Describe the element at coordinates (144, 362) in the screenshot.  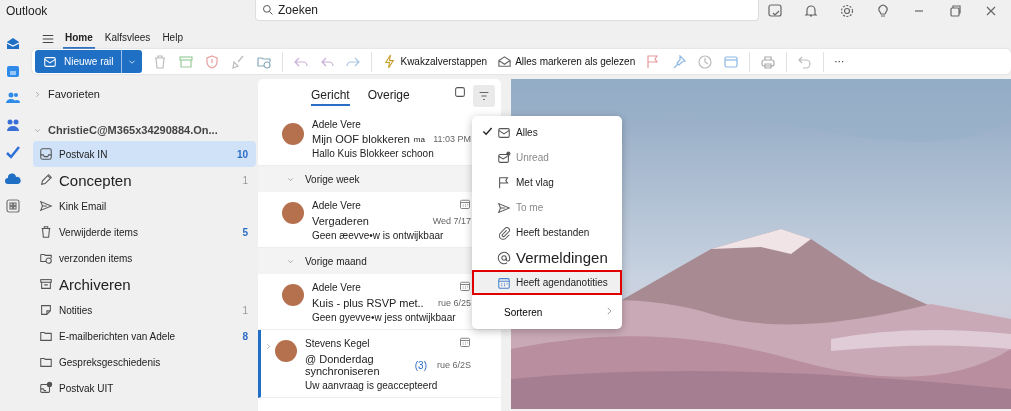
I see `folder-item: Gespreksgeschiedenis` at that location.